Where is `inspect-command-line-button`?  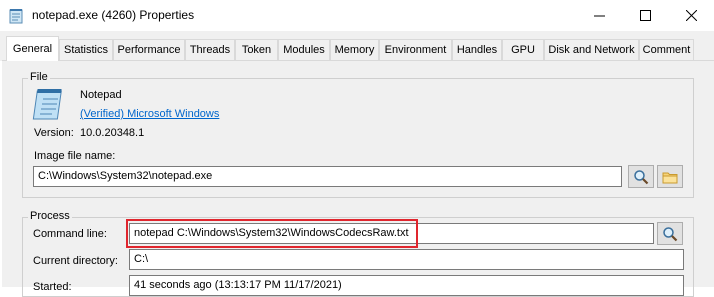
inspect-command-line-button is located at coordinates (670, 233).